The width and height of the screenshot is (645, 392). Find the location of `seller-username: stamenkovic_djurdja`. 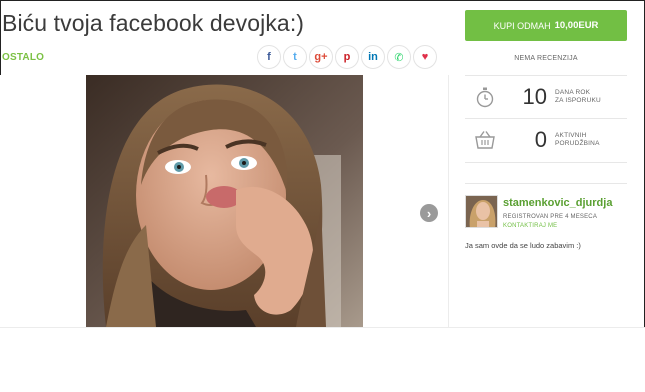

seller-username: stamenkovic_djurdja is located at coordinates (557, 203).